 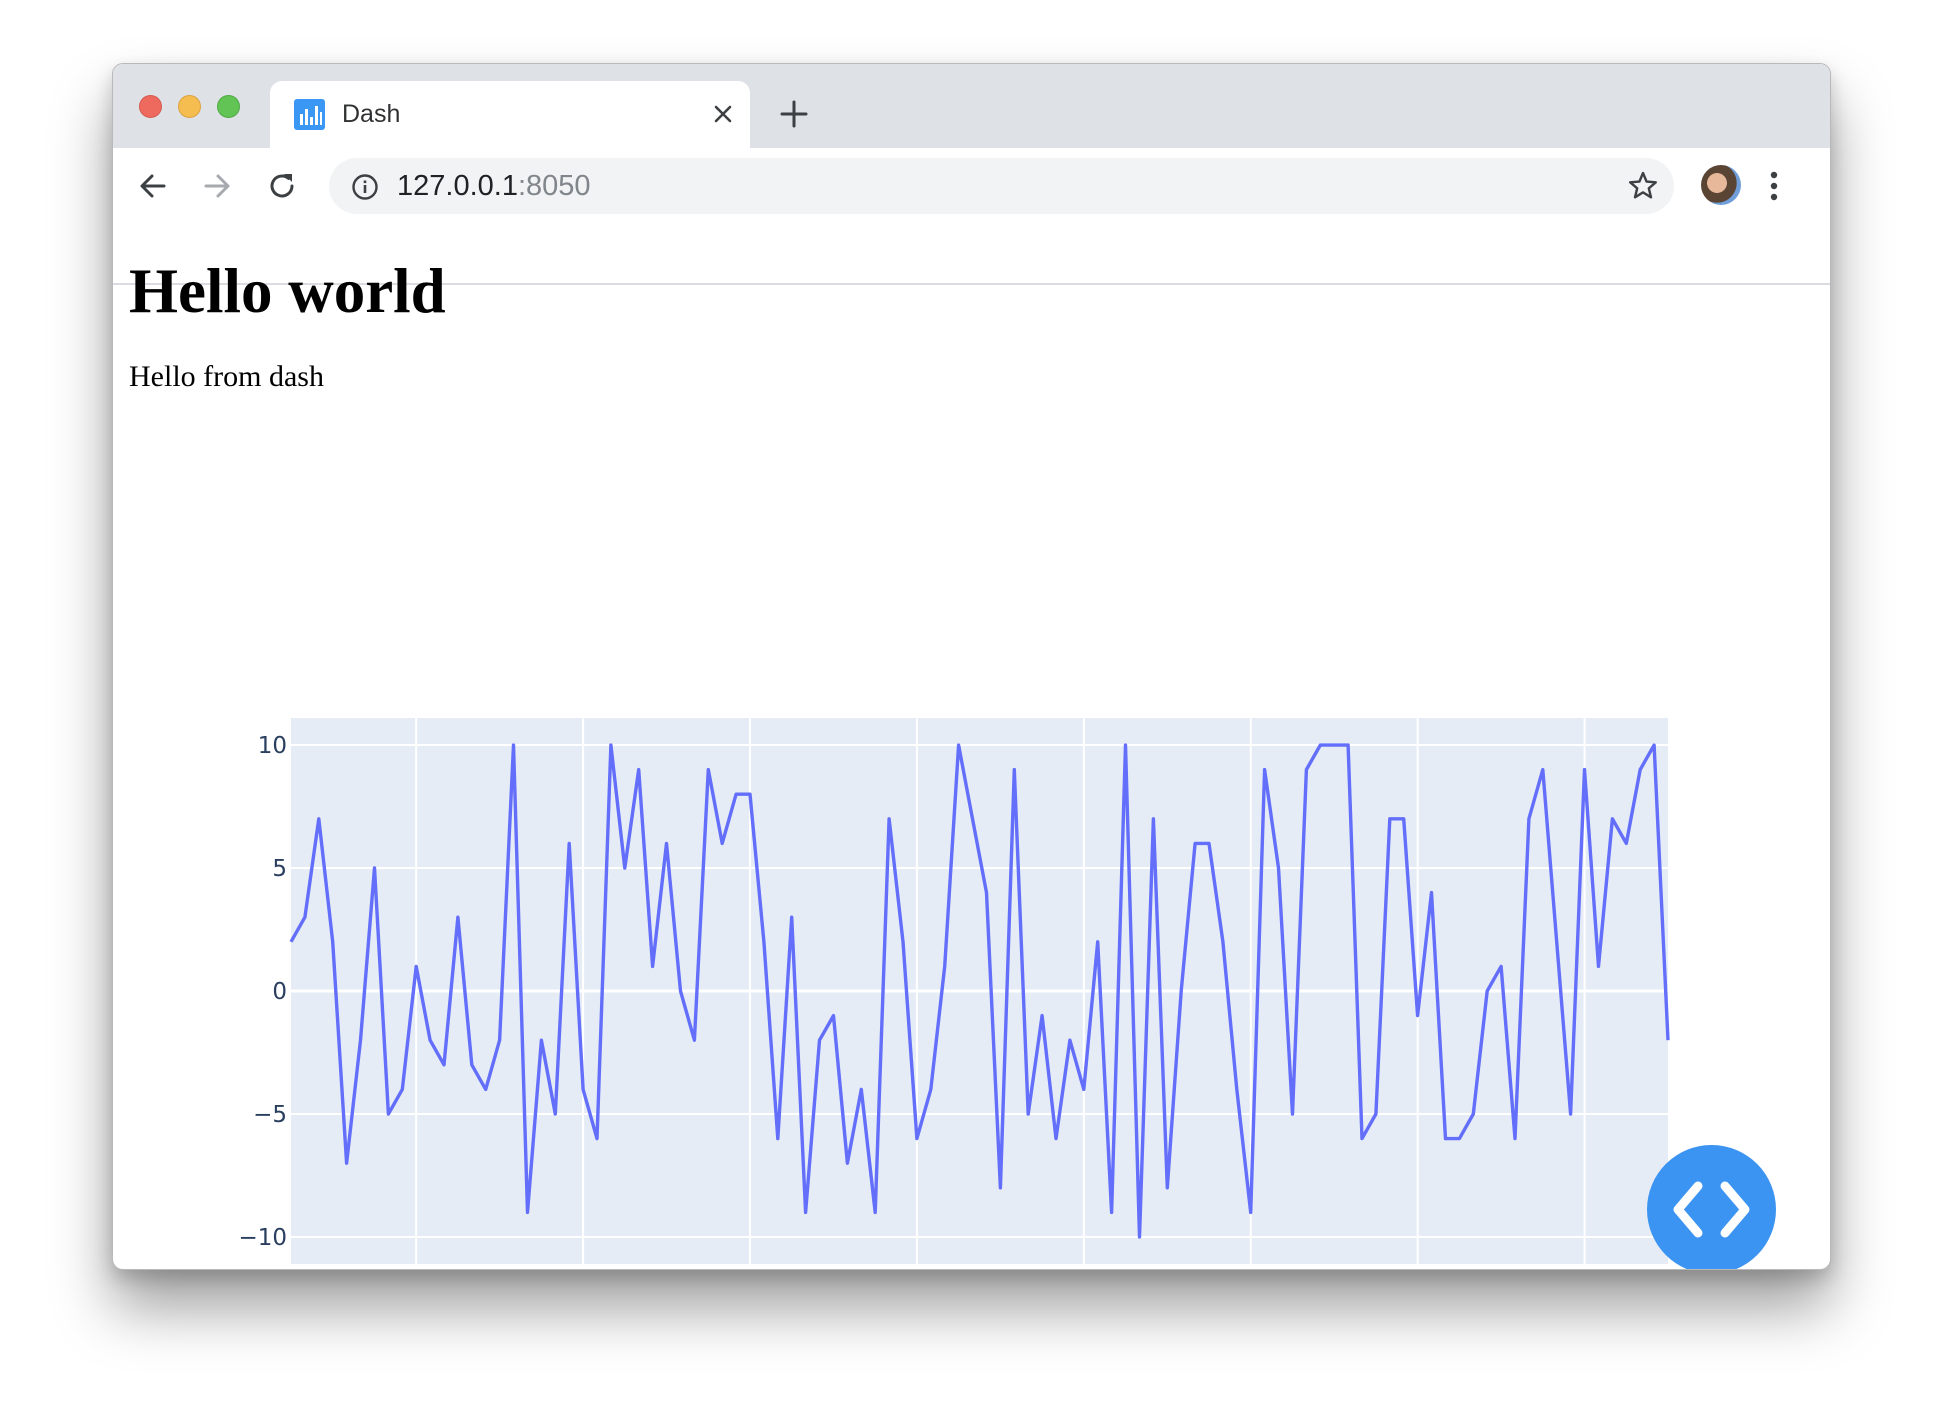 What do you see at coordinates (510, 114) in the screenshot?
I see `browser-tab: Dash` at bounding box center [510, 114].